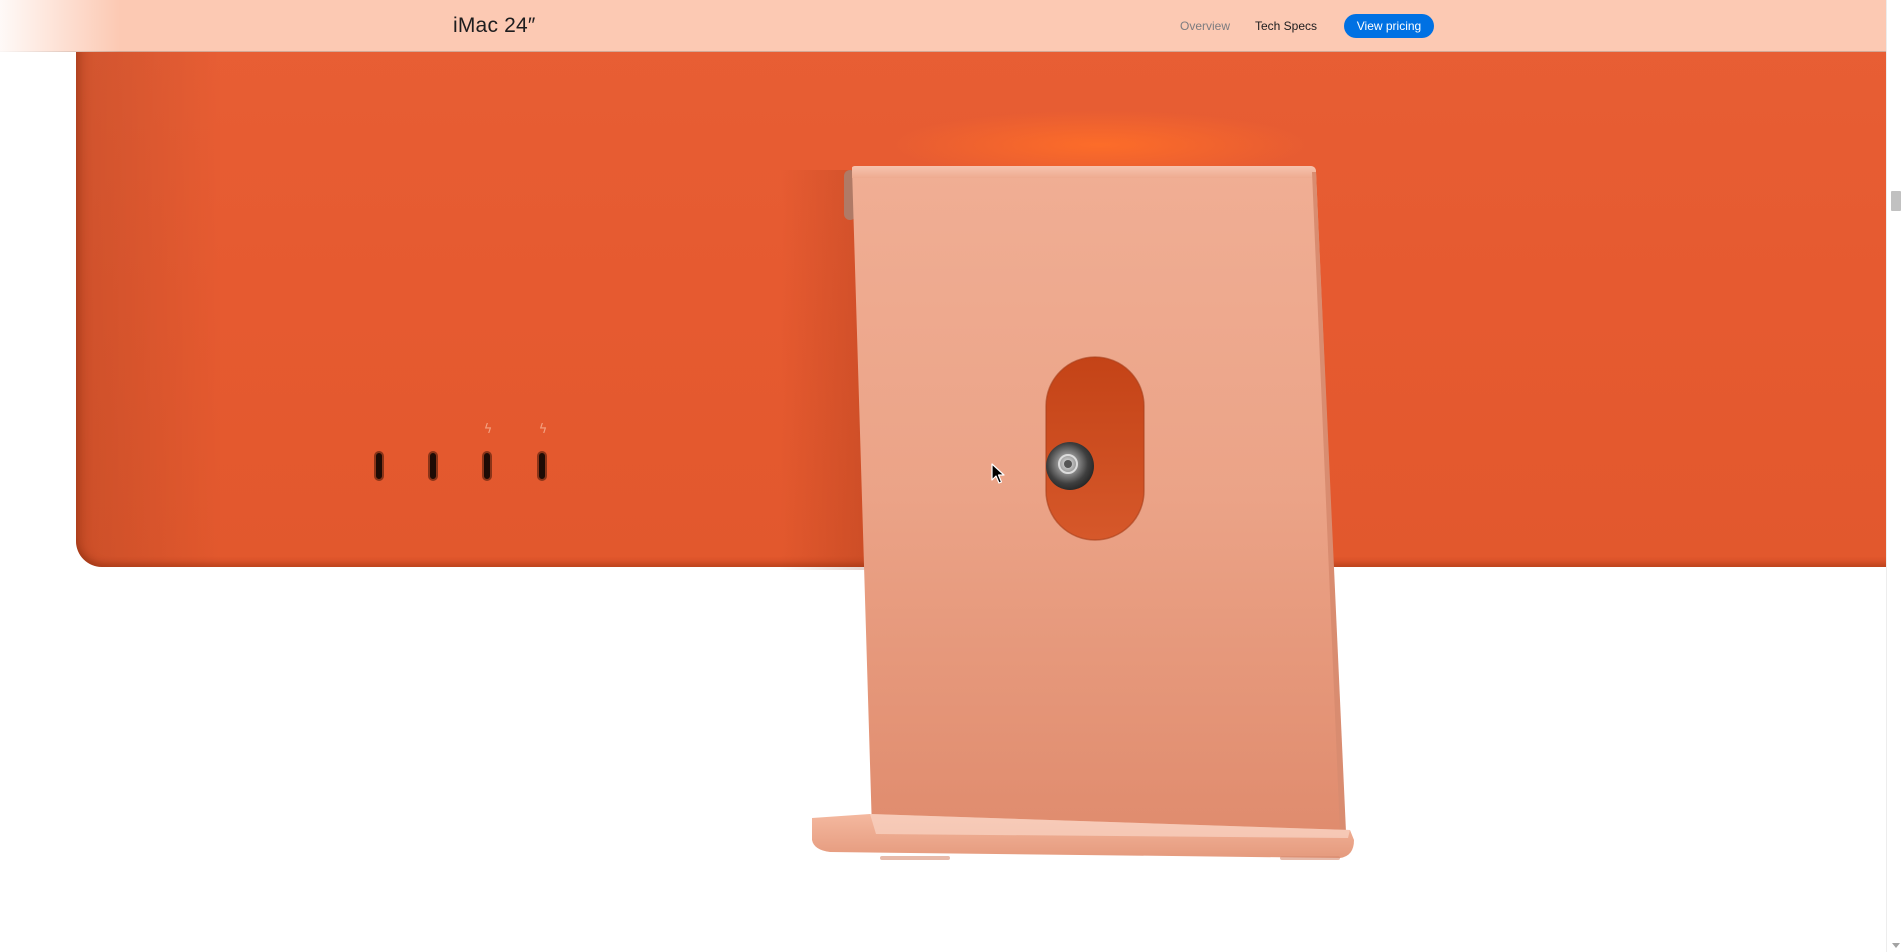 This screenshot has height=952, width=1904. What do you see at coordinates (1895, 476) in the screenshot?
I see `vertical-scrollbar` at bounding box center [1895, 476].